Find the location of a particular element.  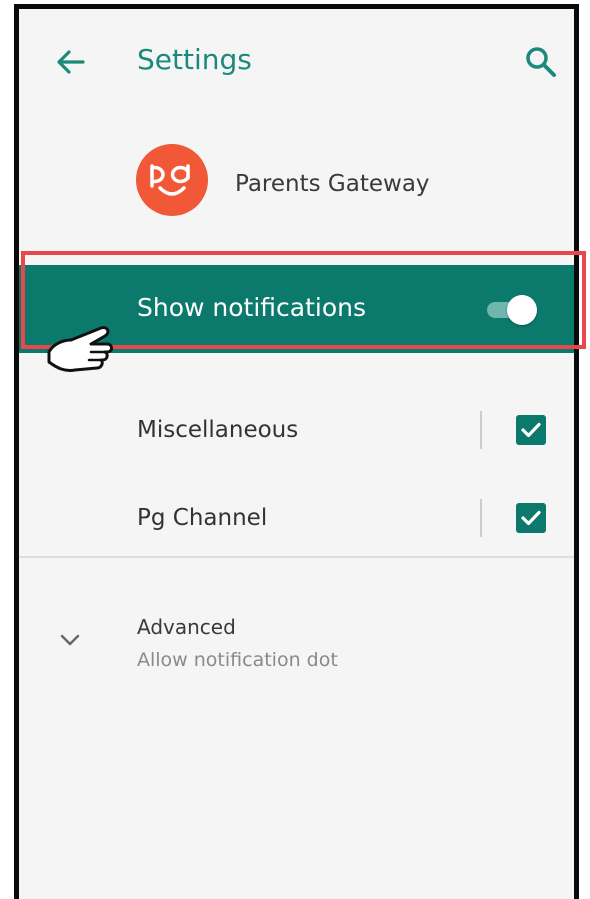

channel-label: Pg Channel is located at coordinates (202, 518).